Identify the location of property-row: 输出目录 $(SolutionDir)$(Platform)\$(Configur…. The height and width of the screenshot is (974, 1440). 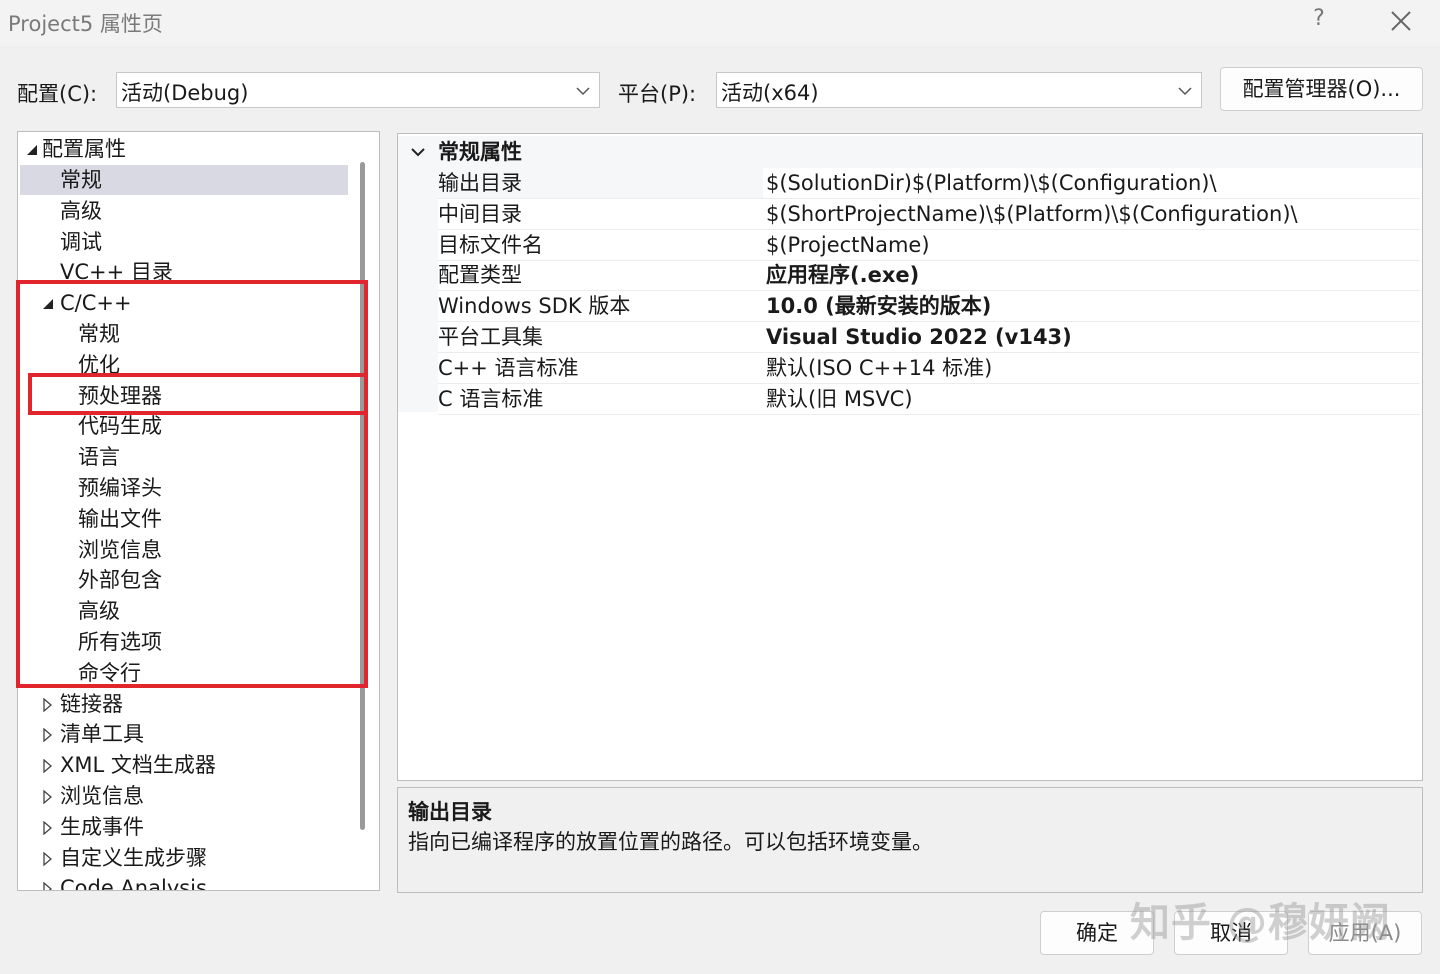
(929, 183).